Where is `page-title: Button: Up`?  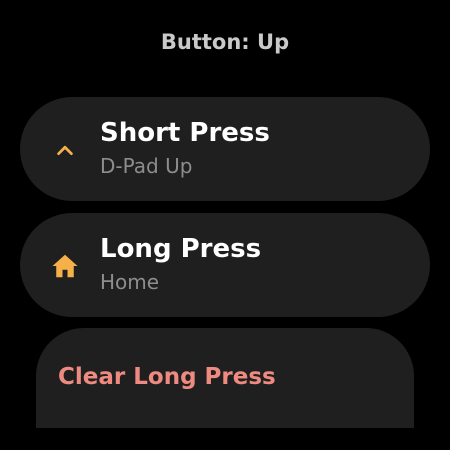
page-title: Button: Up is located at coordinates (225, 42).